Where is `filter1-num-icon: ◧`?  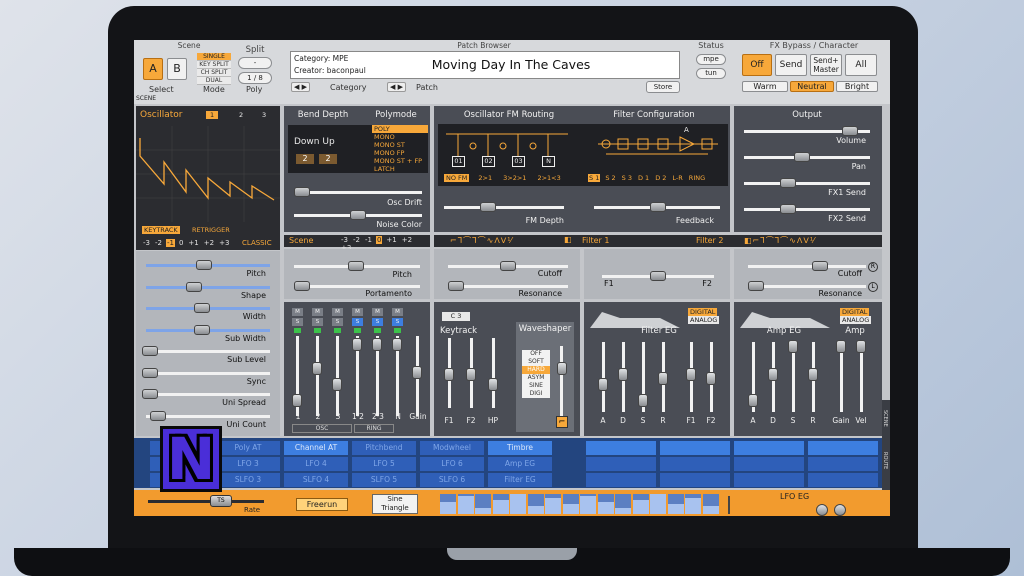
filter1-num-icon: ◧ is located at coordinates (568, 239).